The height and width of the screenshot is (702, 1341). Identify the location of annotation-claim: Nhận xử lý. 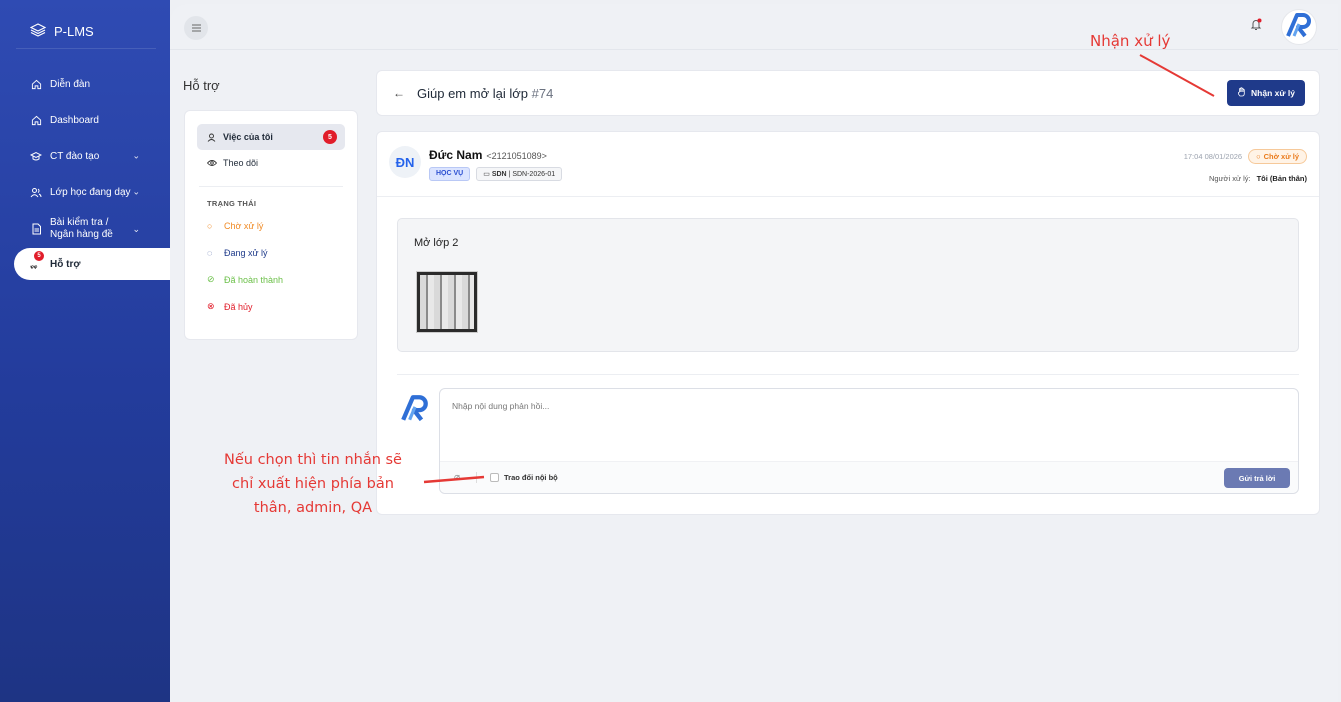
(1130, 41).